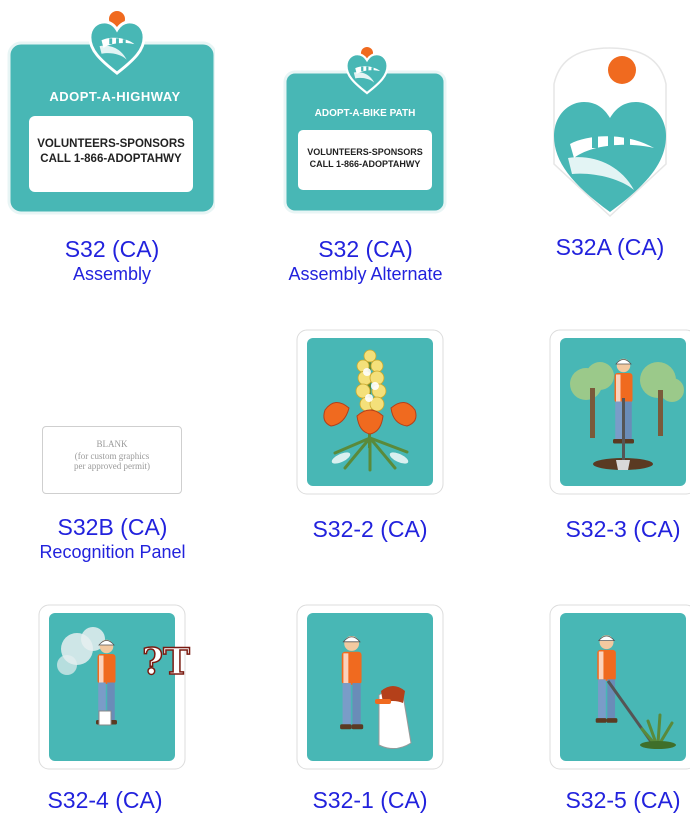 Image resolution: width=690 pixels, height=822 pixels. What do you see at coordinates (365, 274) in the screenshot?
I see `s32-alt-caption: Assembly Alternate` at bounding box center [365, 274].